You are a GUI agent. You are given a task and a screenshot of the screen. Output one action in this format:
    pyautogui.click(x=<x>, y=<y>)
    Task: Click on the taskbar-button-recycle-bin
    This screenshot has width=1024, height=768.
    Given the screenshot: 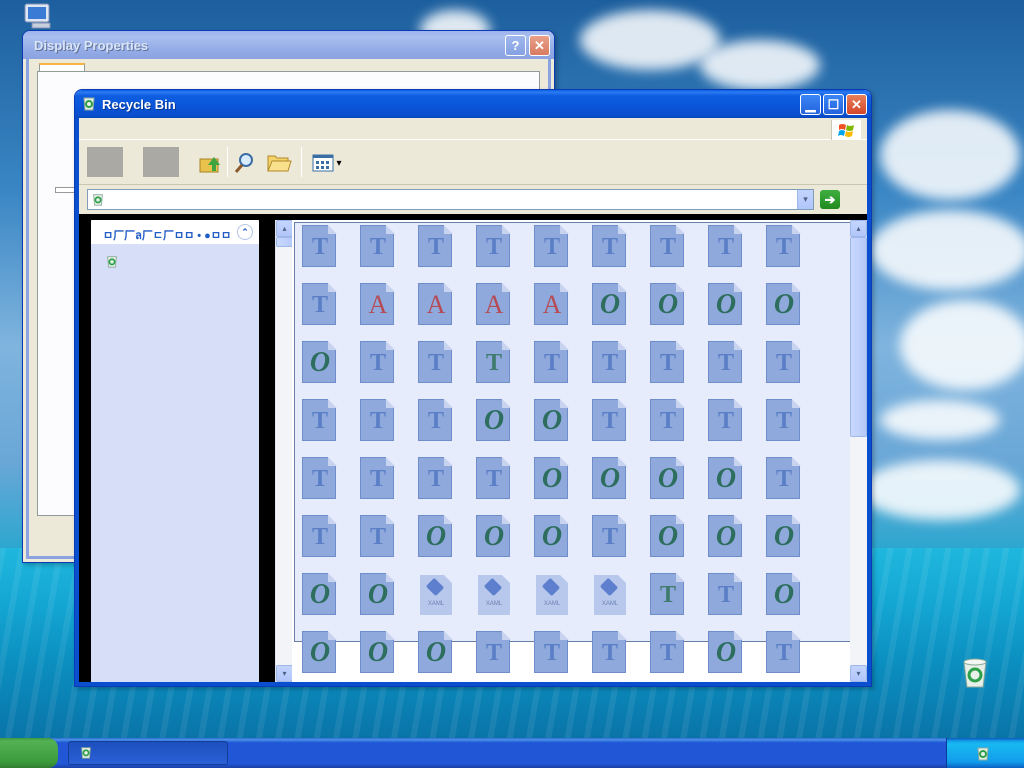 What is the action you would take?
    pyautogui.click(x=148, y=753)
    